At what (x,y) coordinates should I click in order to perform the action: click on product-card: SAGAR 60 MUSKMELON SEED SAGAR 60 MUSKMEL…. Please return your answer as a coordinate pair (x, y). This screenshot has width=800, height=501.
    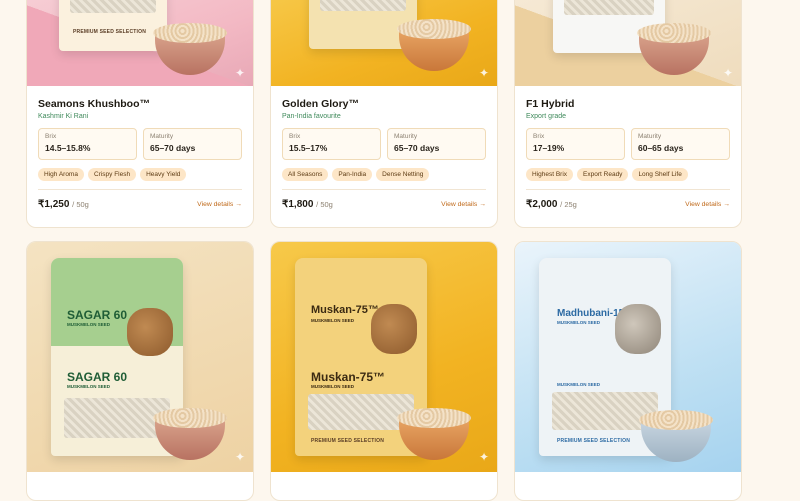
    Looking at the image, I should click on (140, 371).